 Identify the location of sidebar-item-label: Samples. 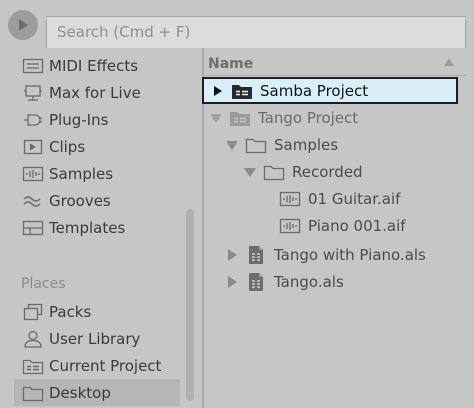
(81, 173).